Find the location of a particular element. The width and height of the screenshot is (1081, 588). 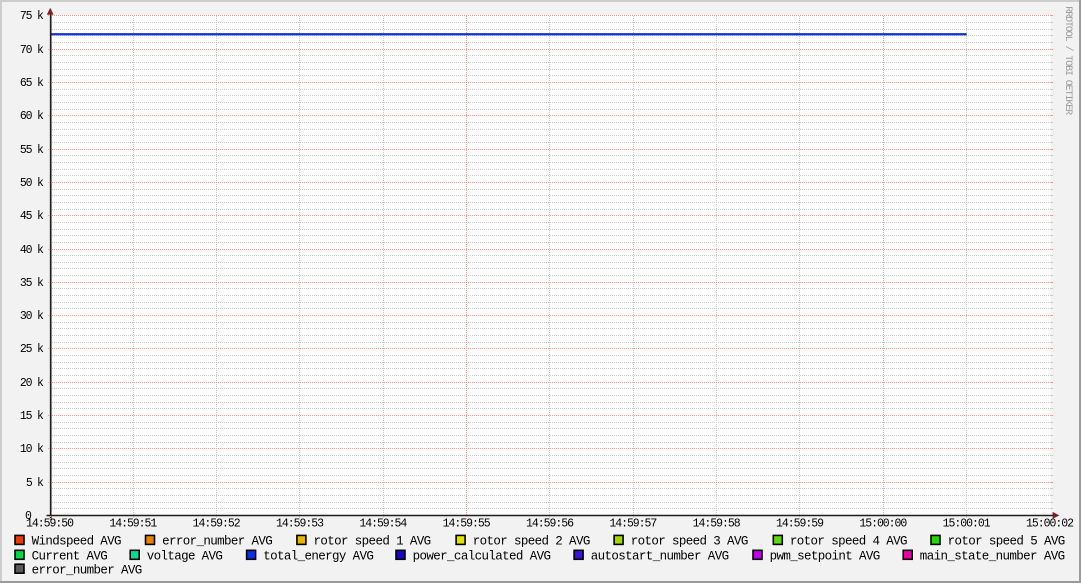

svg-text: 14:59:56 is located at coordinates (550, 523).